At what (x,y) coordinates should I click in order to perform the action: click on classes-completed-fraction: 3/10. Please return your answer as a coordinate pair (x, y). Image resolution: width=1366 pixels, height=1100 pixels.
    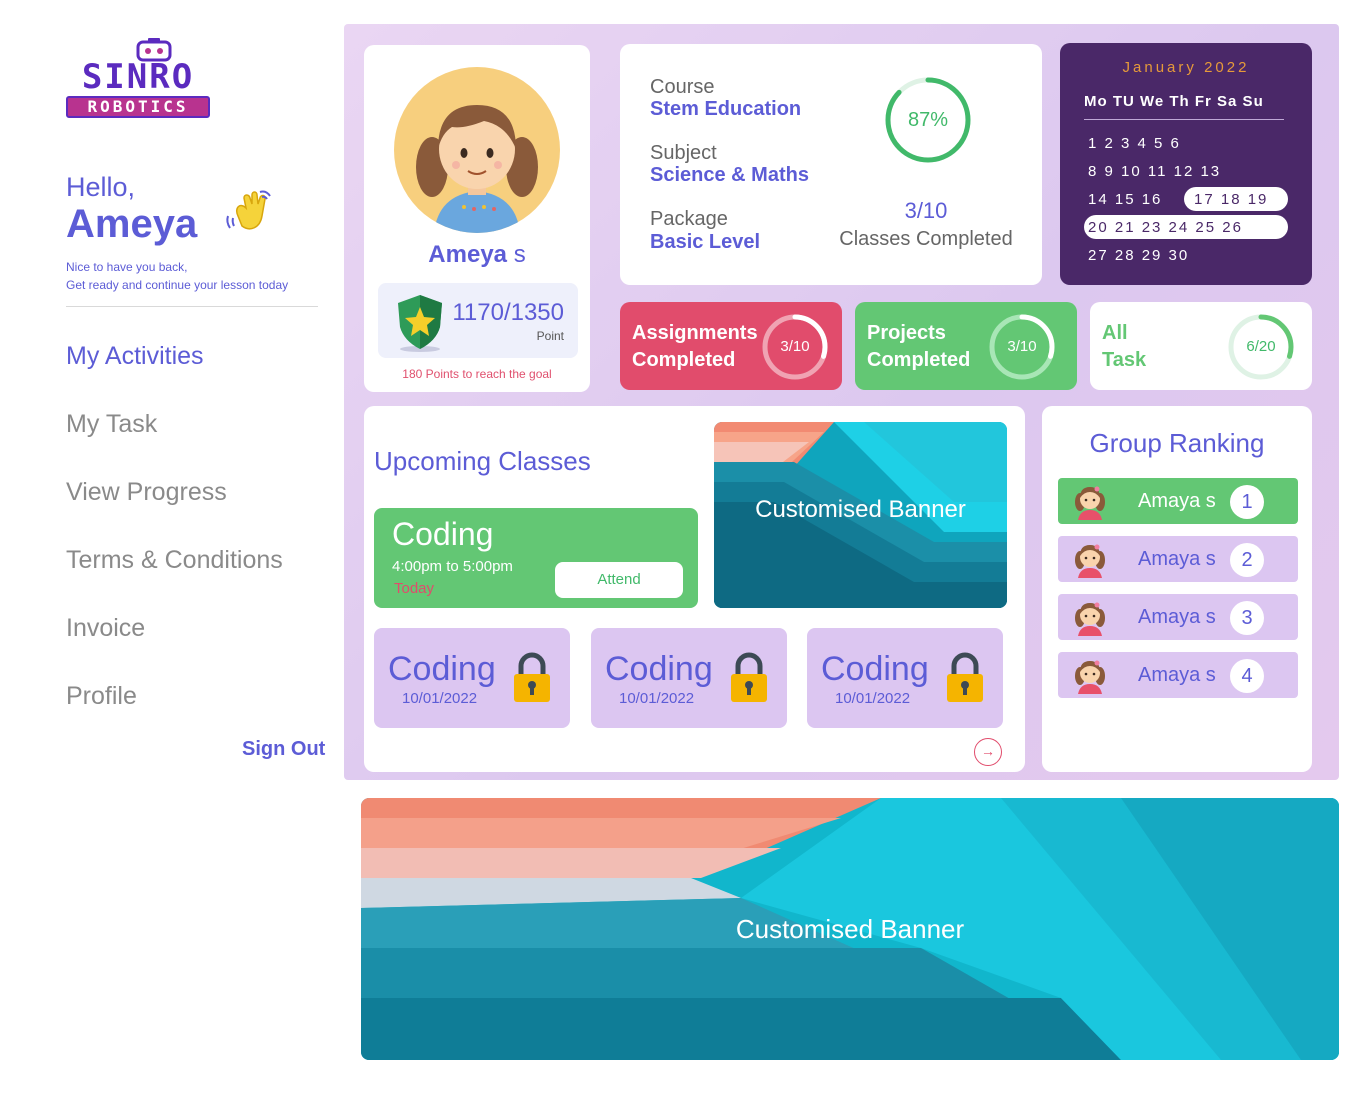
    Looking at the image, I should click on (926, 210).